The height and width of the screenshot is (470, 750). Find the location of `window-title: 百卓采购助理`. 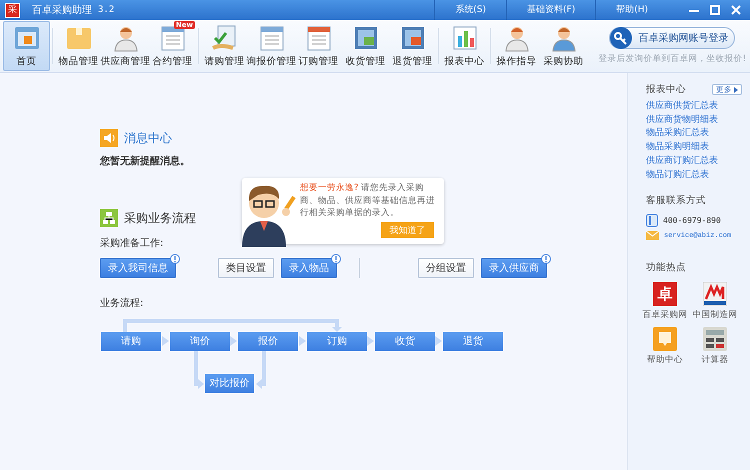

window-title: 百卓采购助理 is located at coordinates (62, 10).